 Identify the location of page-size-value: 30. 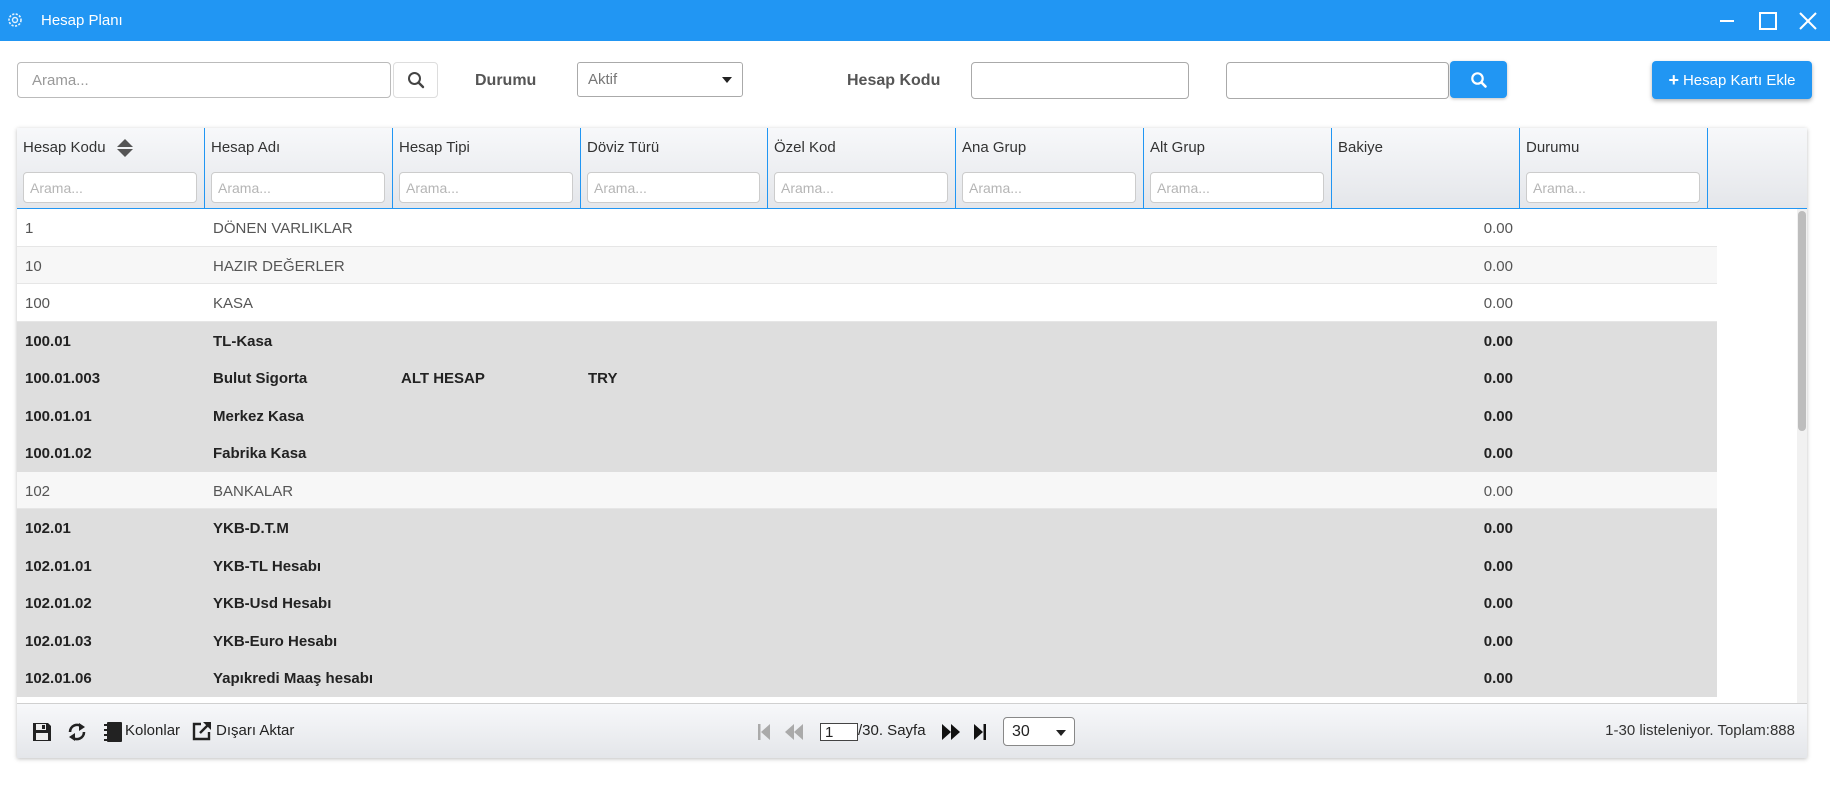
(1021, 731).